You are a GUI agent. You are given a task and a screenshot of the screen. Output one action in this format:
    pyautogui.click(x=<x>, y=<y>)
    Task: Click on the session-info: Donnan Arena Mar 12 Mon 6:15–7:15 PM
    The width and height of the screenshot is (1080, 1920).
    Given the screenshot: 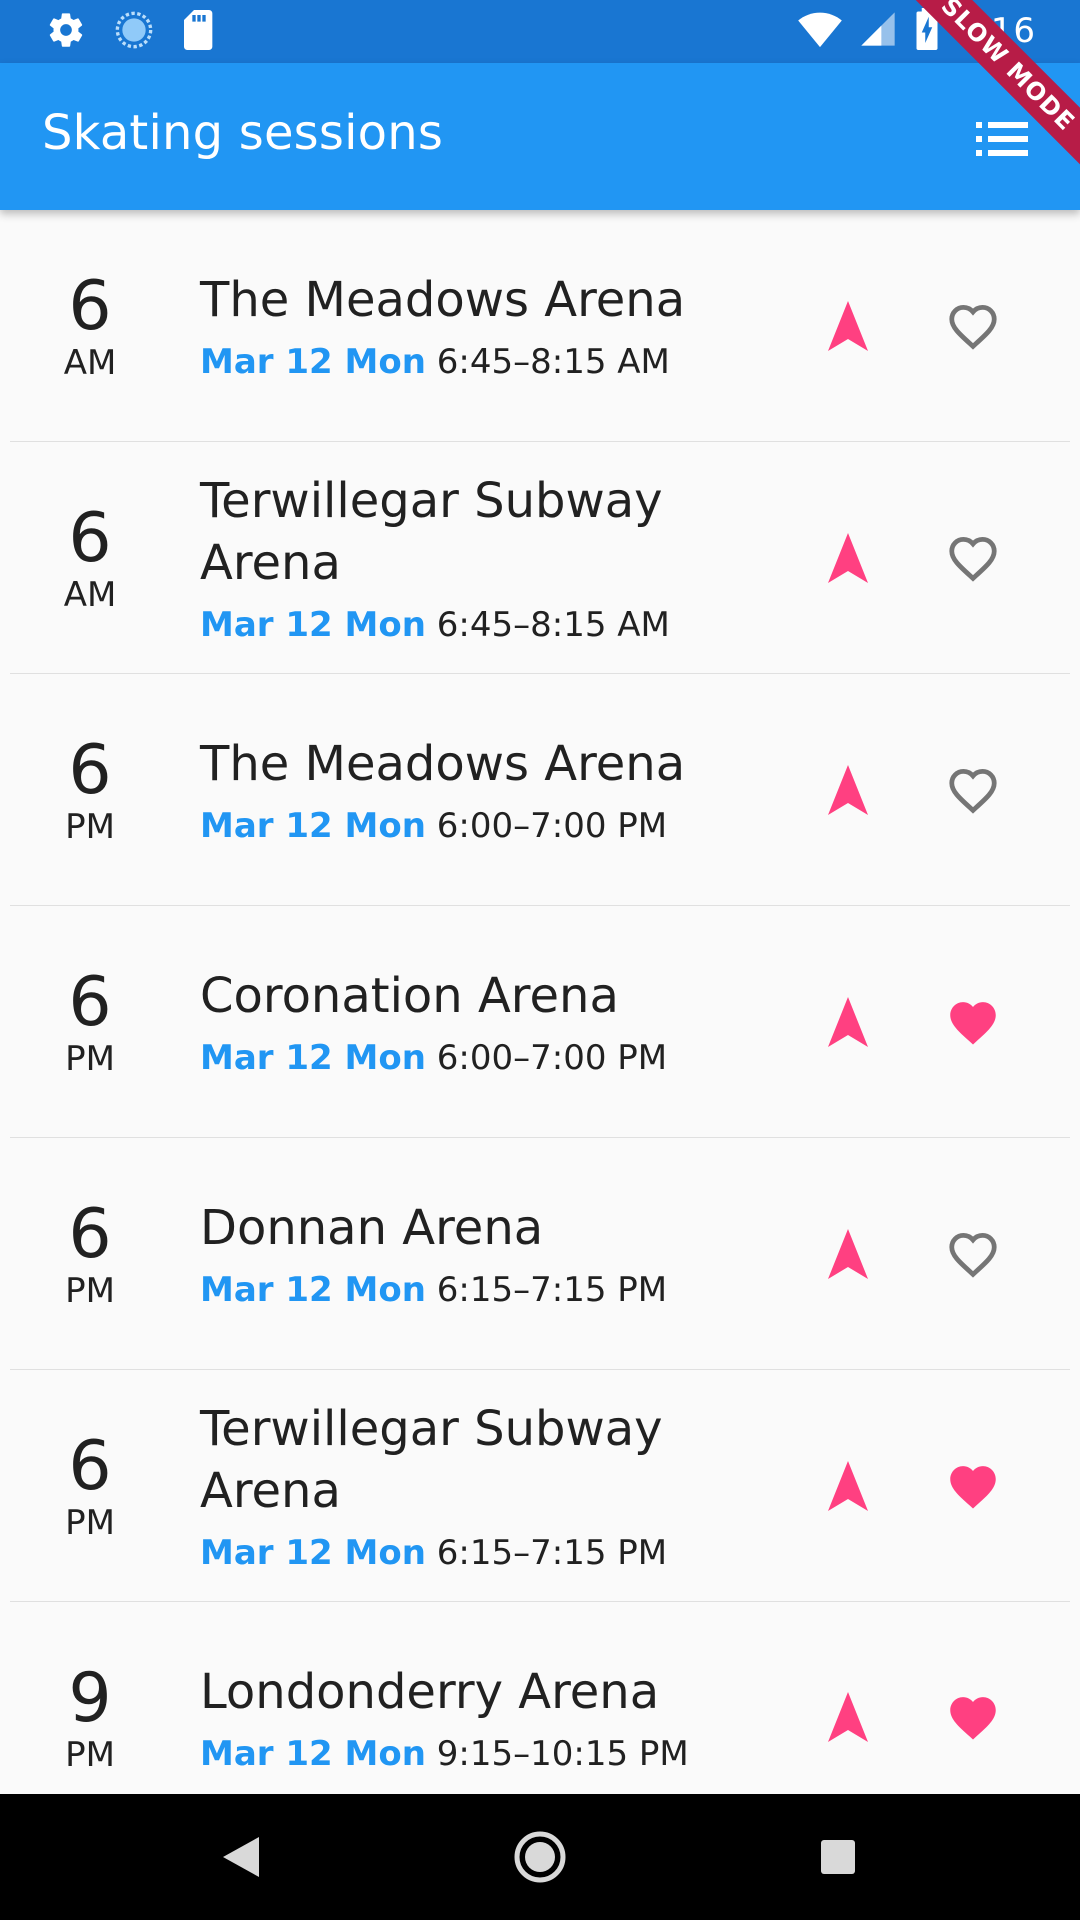 What is the action you would take?
    pyautogui.click(x=460, y=1253)
    